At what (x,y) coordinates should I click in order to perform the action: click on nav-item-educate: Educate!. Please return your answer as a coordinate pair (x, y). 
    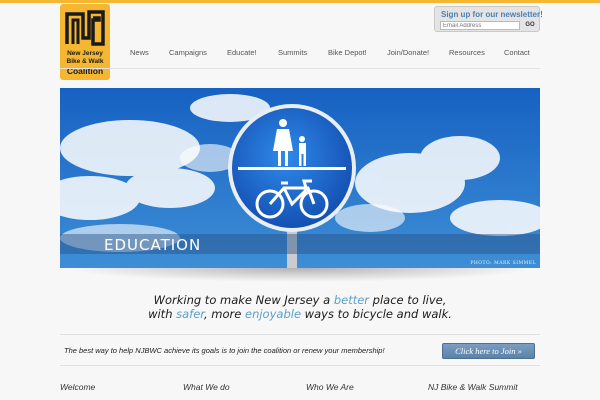
    Looking at the image, I should click on (242, 52).